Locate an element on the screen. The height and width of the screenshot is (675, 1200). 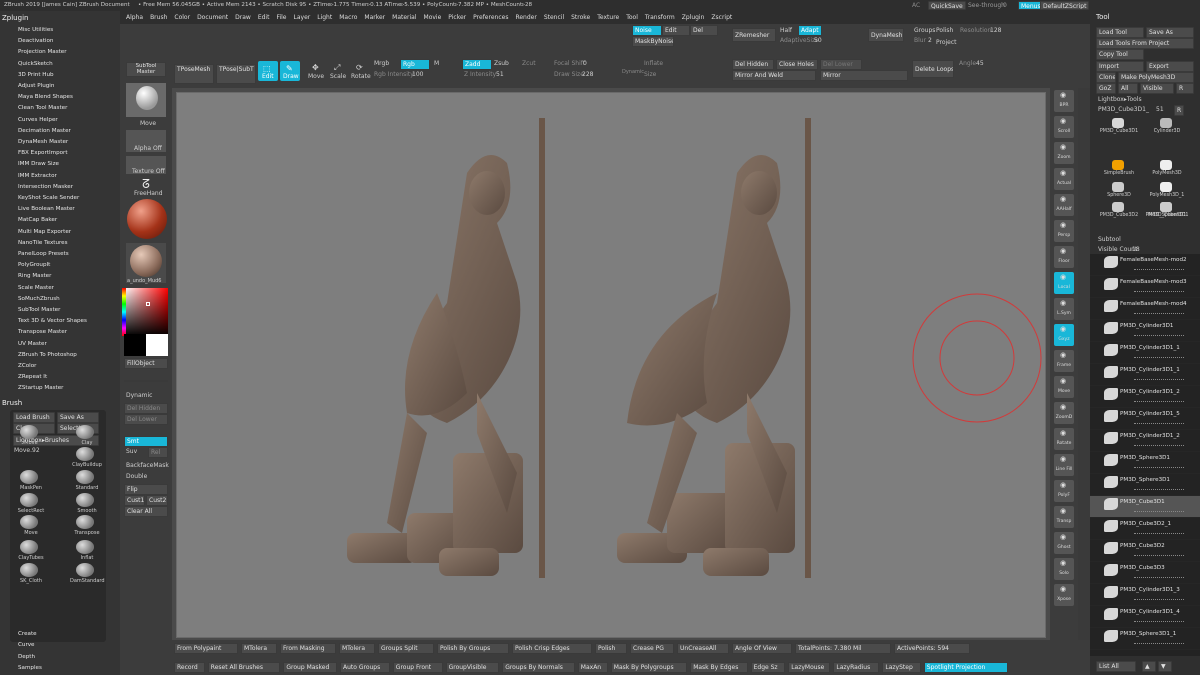
left-section-depth: Depth is located at coordinates (26, 657).